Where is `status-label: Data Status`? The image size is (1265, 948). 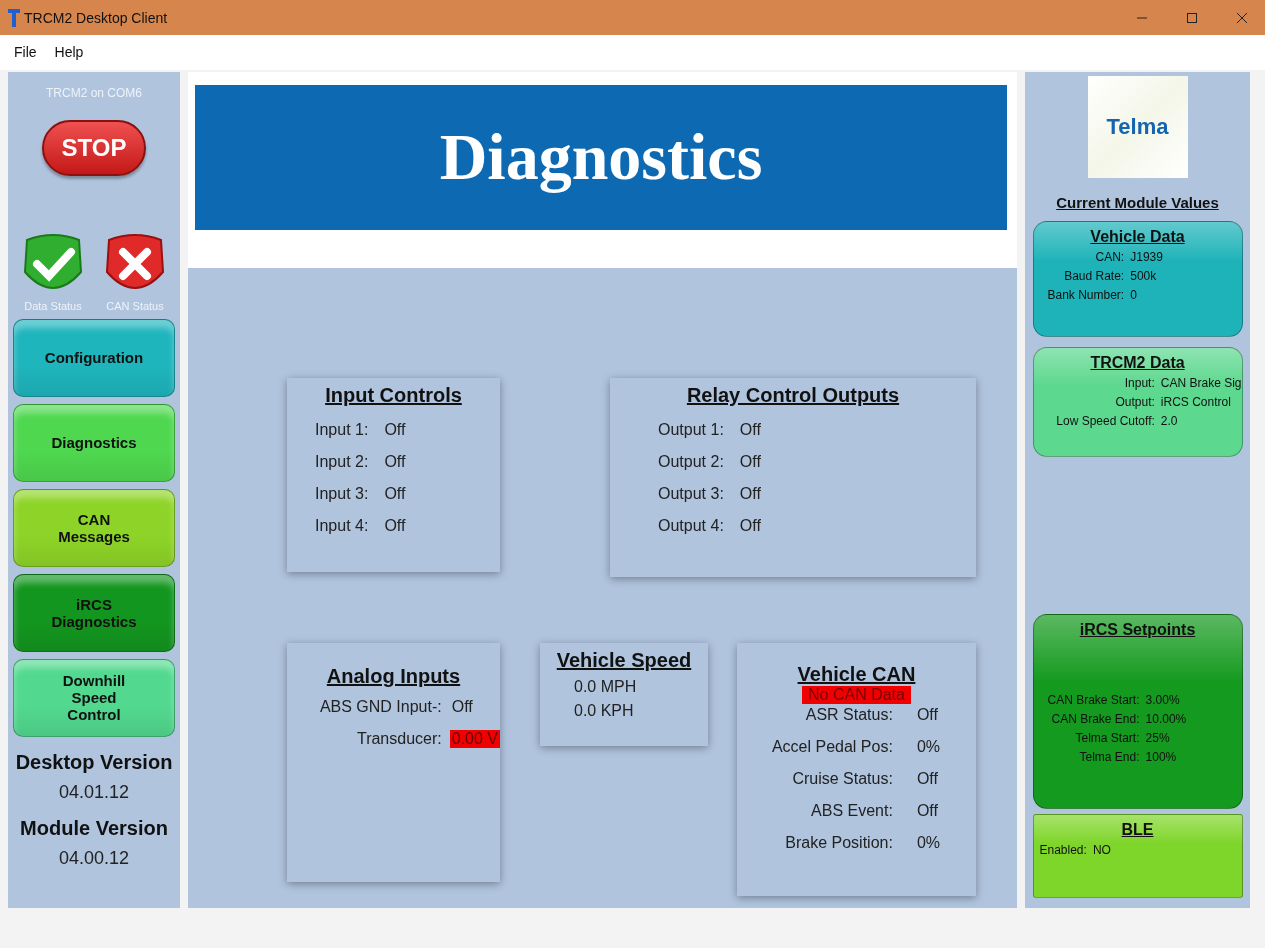
status-label: Data Status is located at coordinates (53, 305).